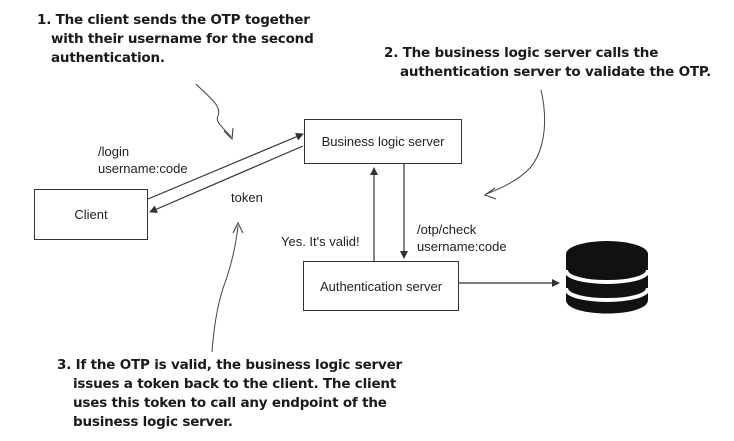 The height and width of the screenshot is (441, 734). I want to click on otp-check-path: /otp/check, so click(447, 229).